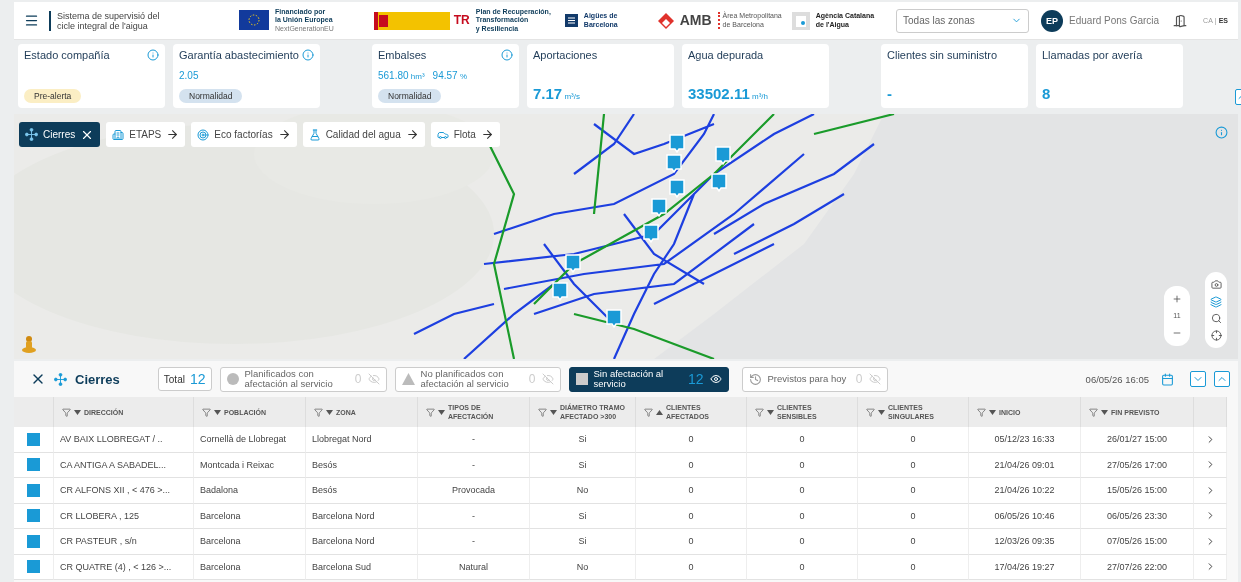 The width and height of the screenshot is (1241, 582). I want to click on table-cell: 15/05/26 15:00, so click(1137, 491).